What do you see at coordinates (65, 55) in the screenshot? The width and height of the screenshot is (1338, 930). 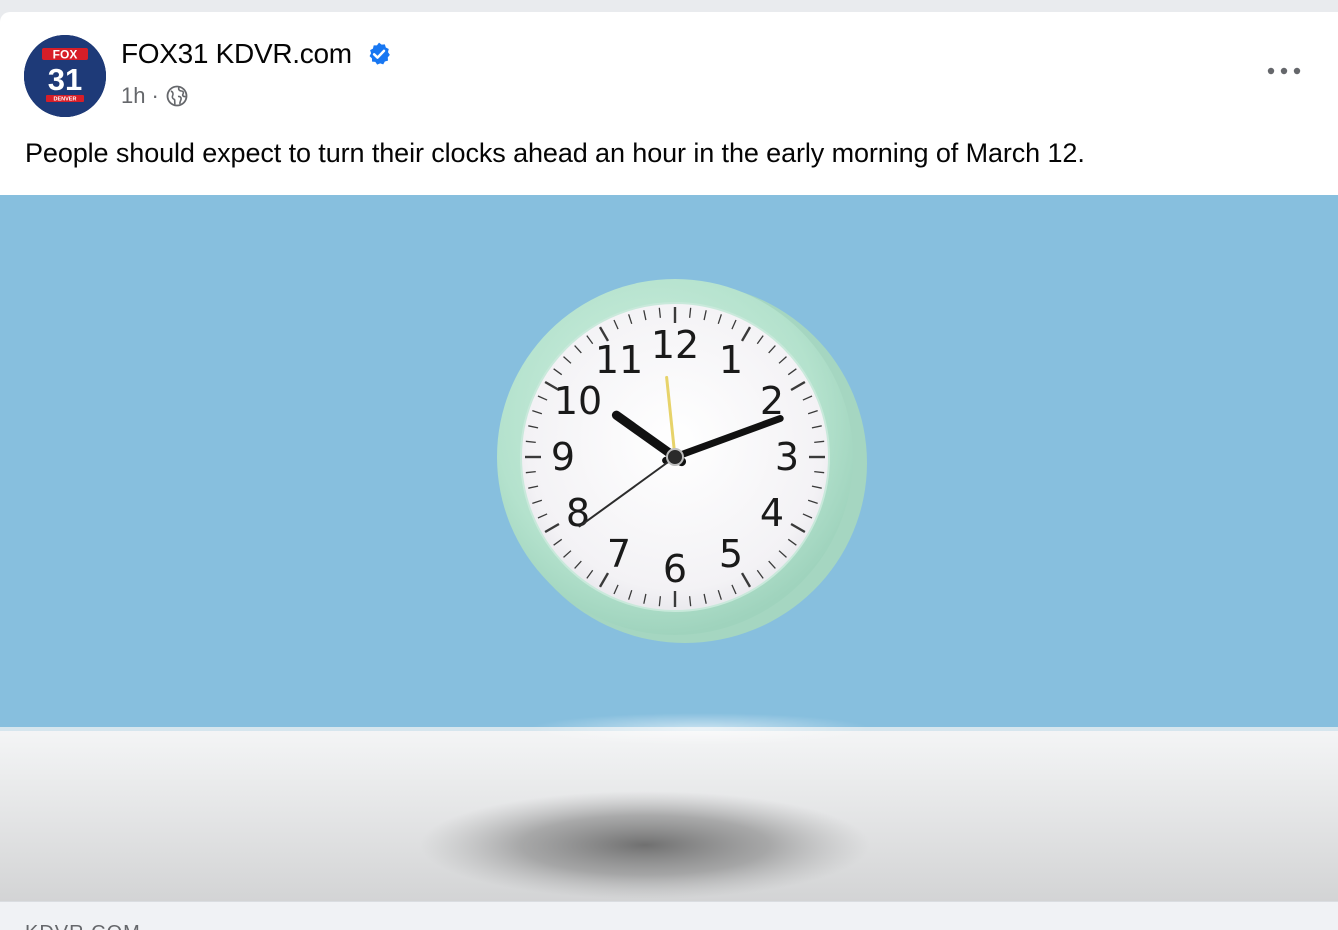 I see `avatar-brand: FOX` at bounding box center [65, 55].